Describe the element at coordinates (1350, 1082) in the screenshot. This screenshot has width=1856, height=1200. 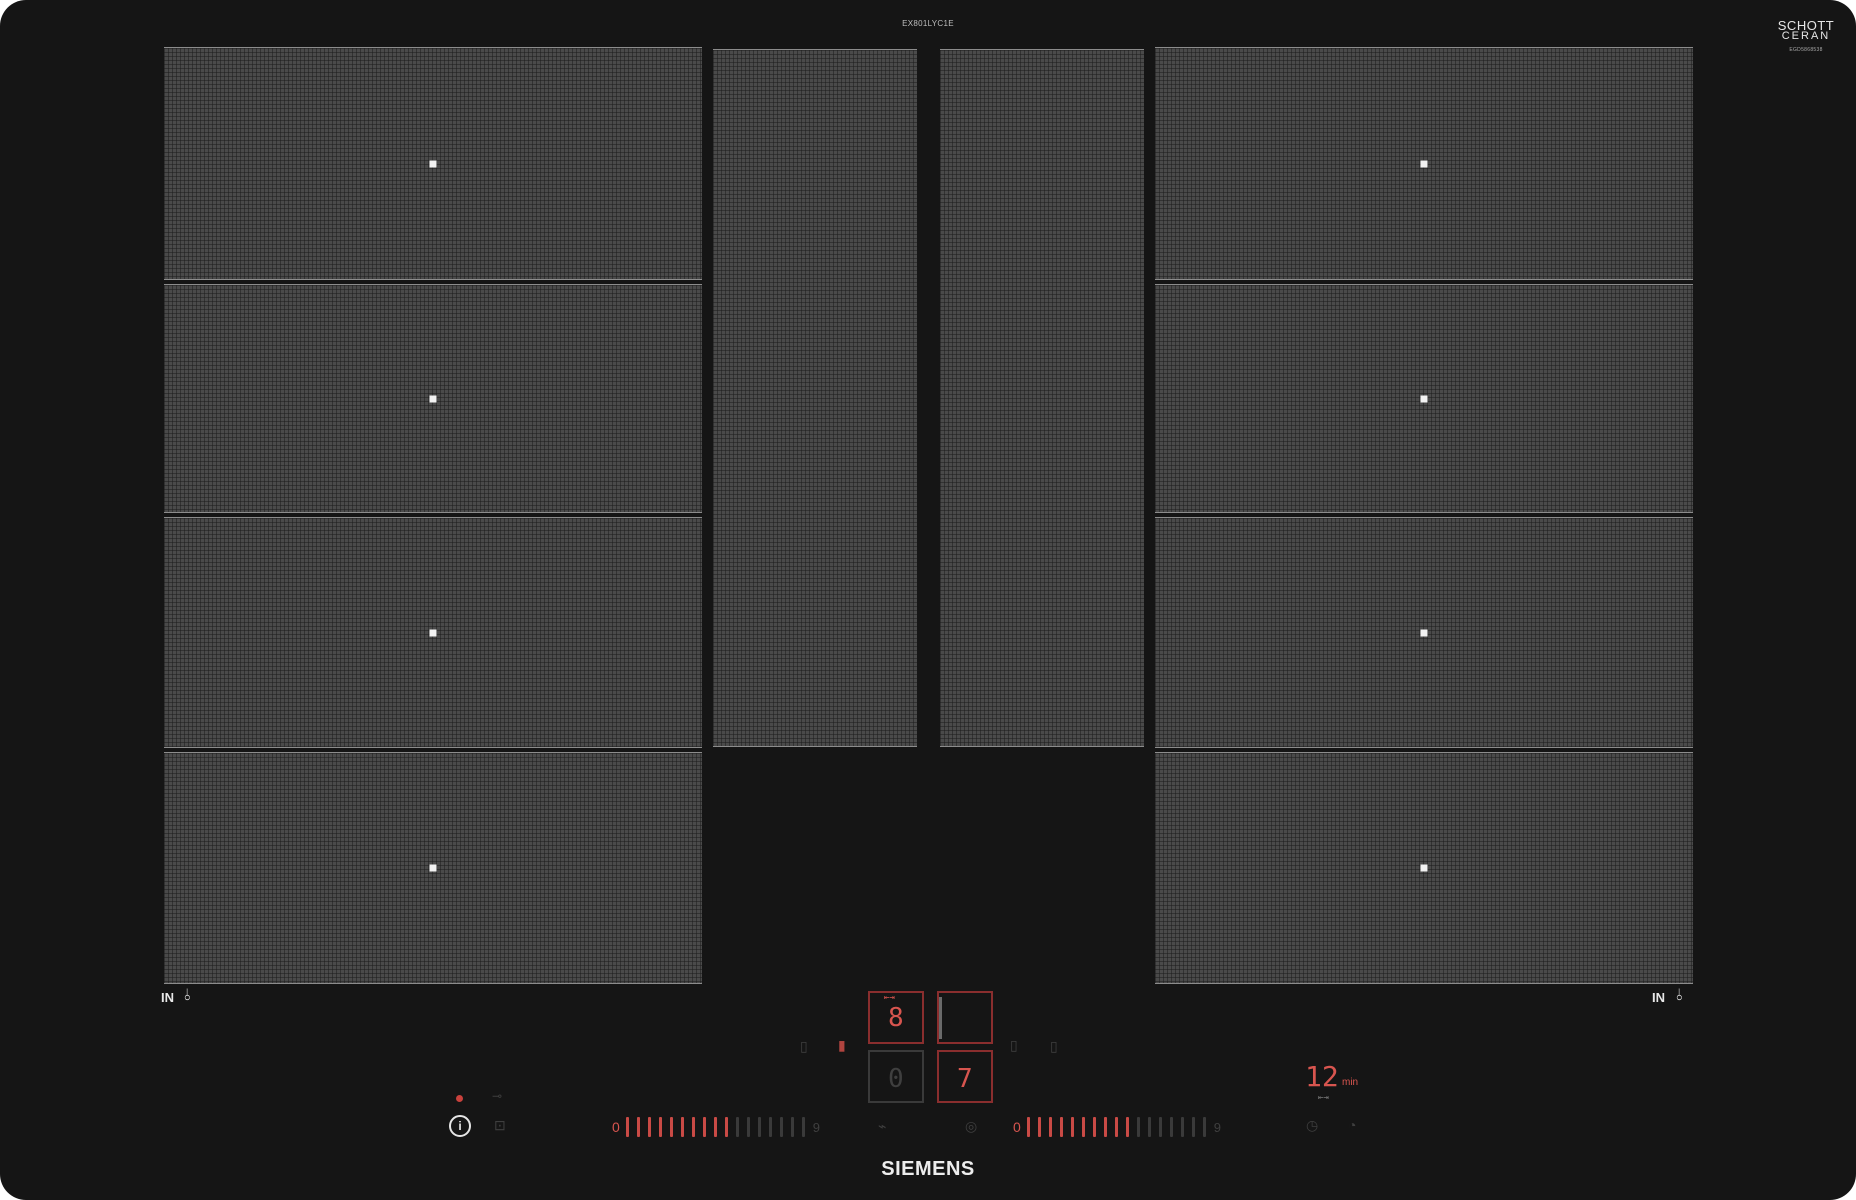
I see `timer-unit: min` at that location.